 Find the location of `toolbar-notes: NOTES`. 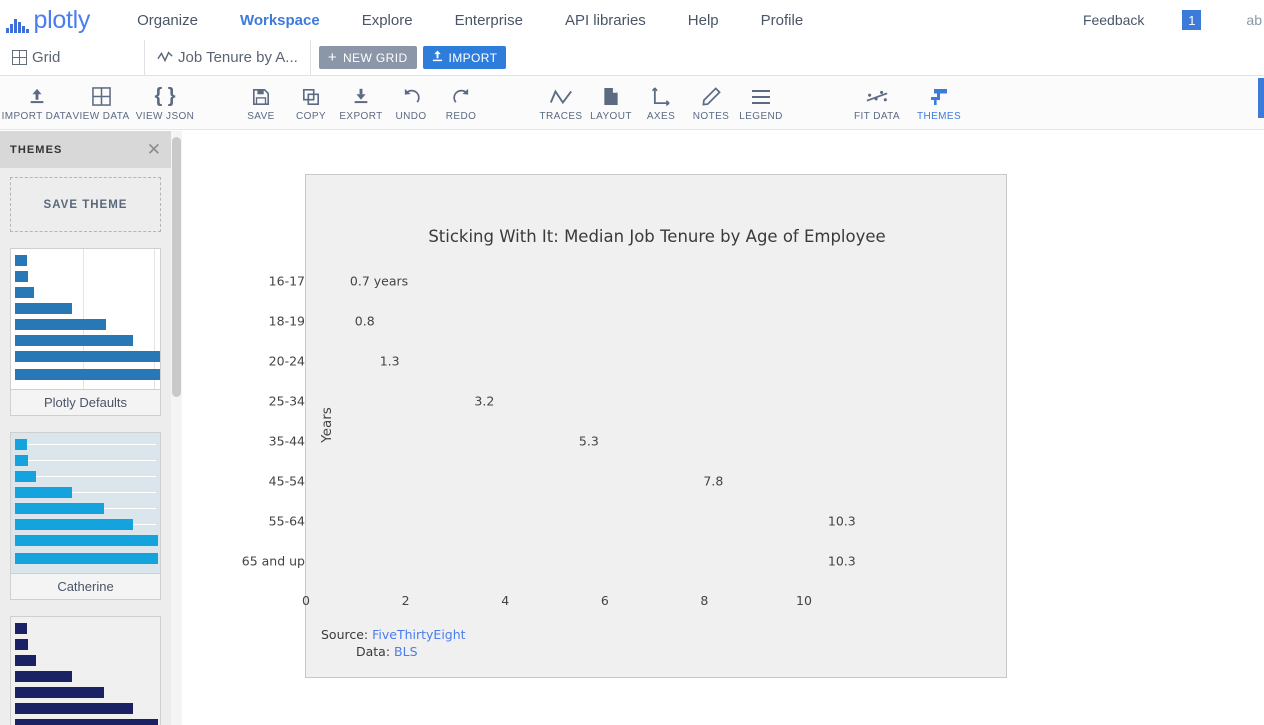

toolbar-notes: NOTES is located at coordinates (711, 103).